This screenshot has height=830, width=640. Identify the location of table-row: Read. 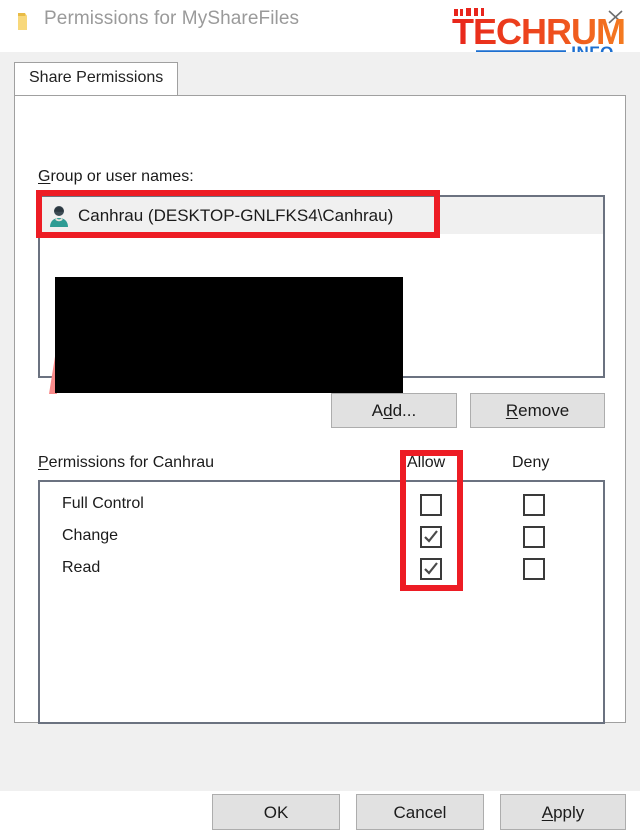
(321, 570).